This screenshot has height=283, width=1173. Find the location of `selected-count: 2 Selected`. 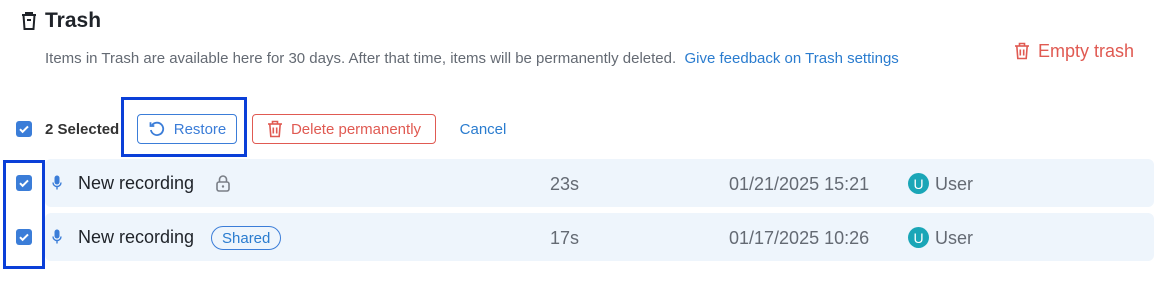

selected-count: 2 Selected is located at coordinates (82, 129).